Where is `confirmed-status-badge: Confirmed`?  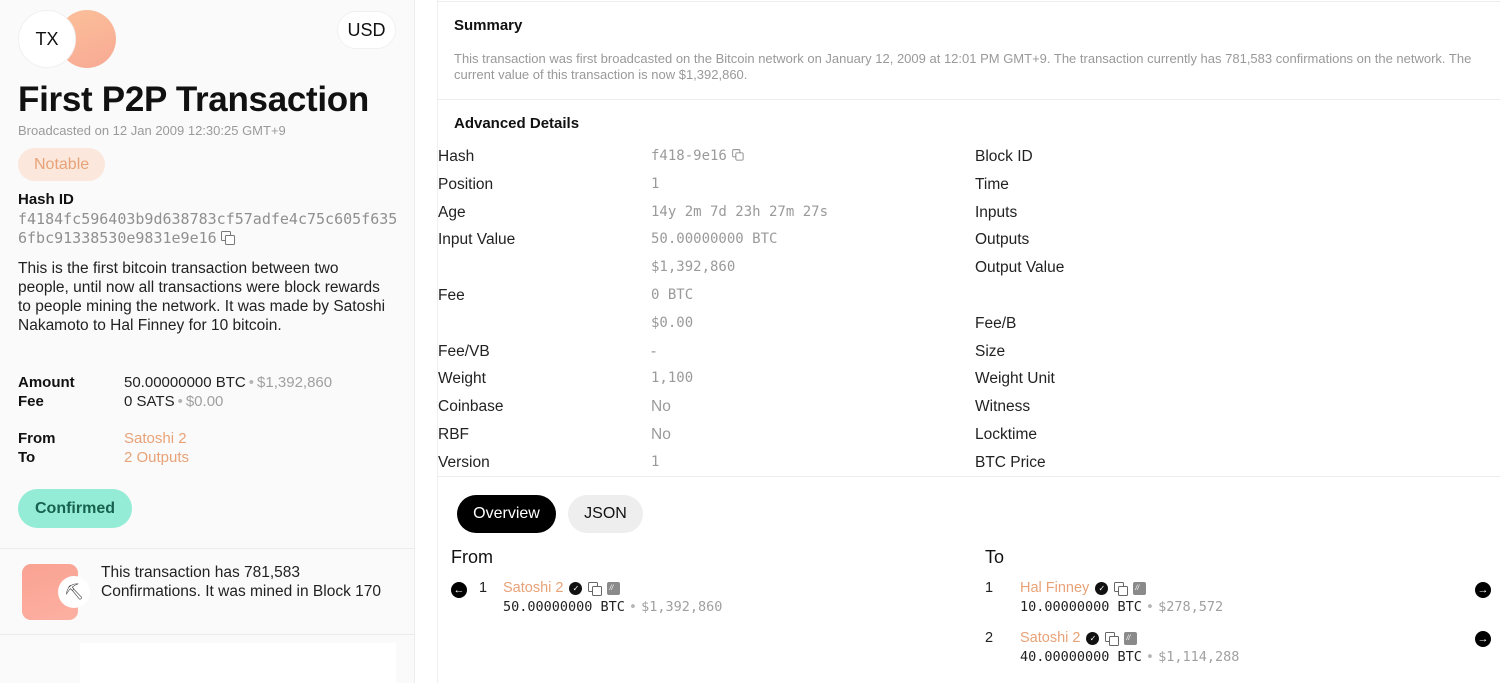 confirmed-status-badge: Confirmed is located at coordinates (75, 508).